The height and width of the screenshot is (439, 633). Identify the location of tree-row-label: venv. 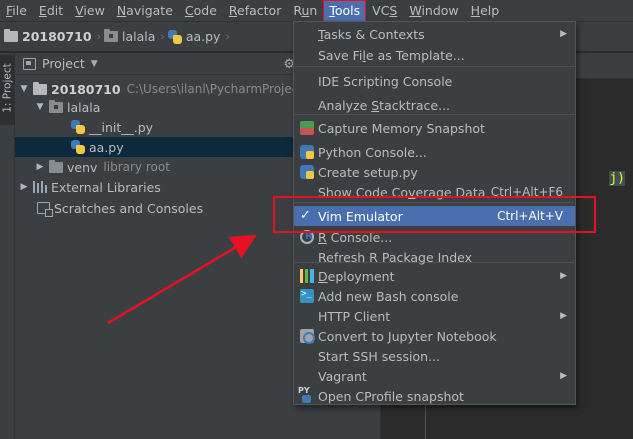
(82, 167).